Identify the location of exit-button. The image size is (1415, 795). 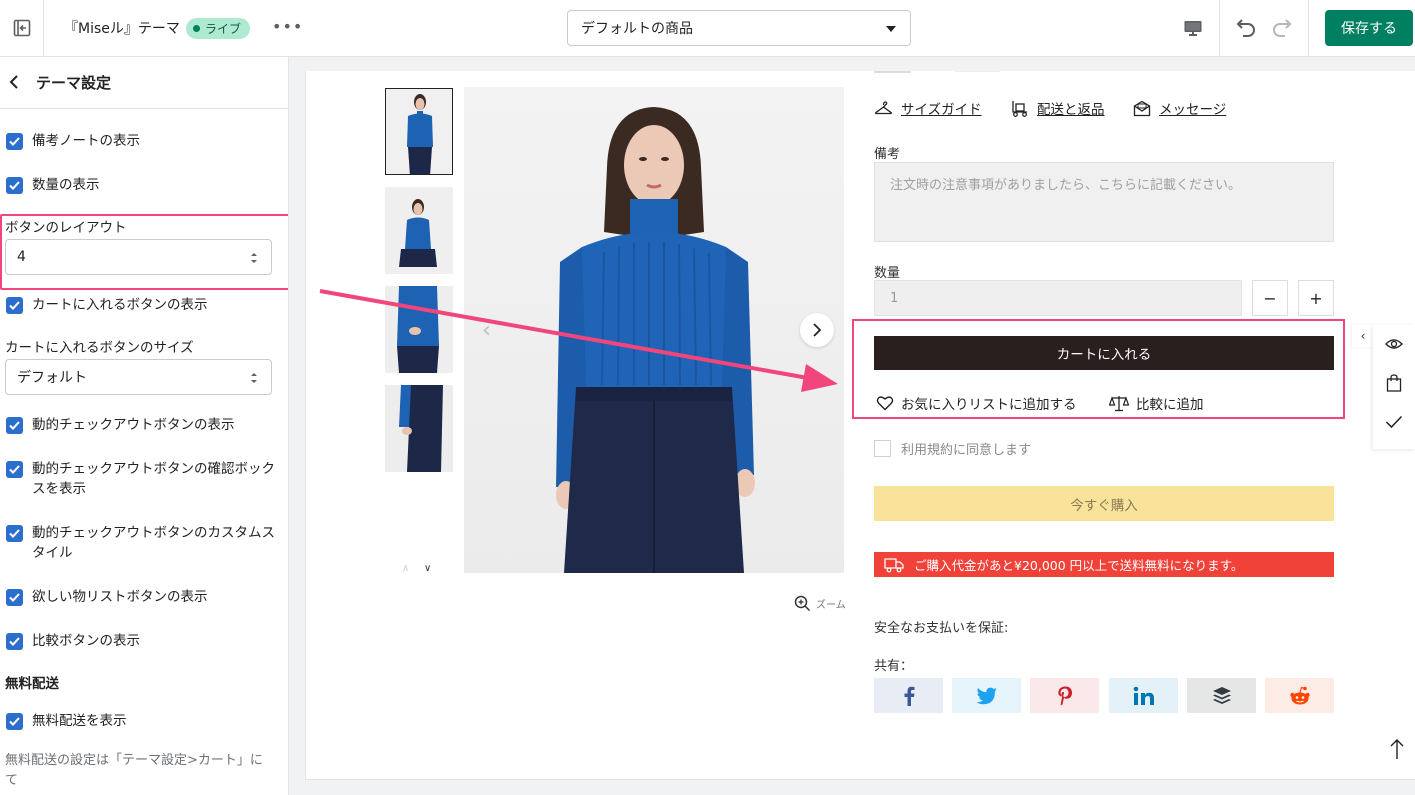
(22, 28).